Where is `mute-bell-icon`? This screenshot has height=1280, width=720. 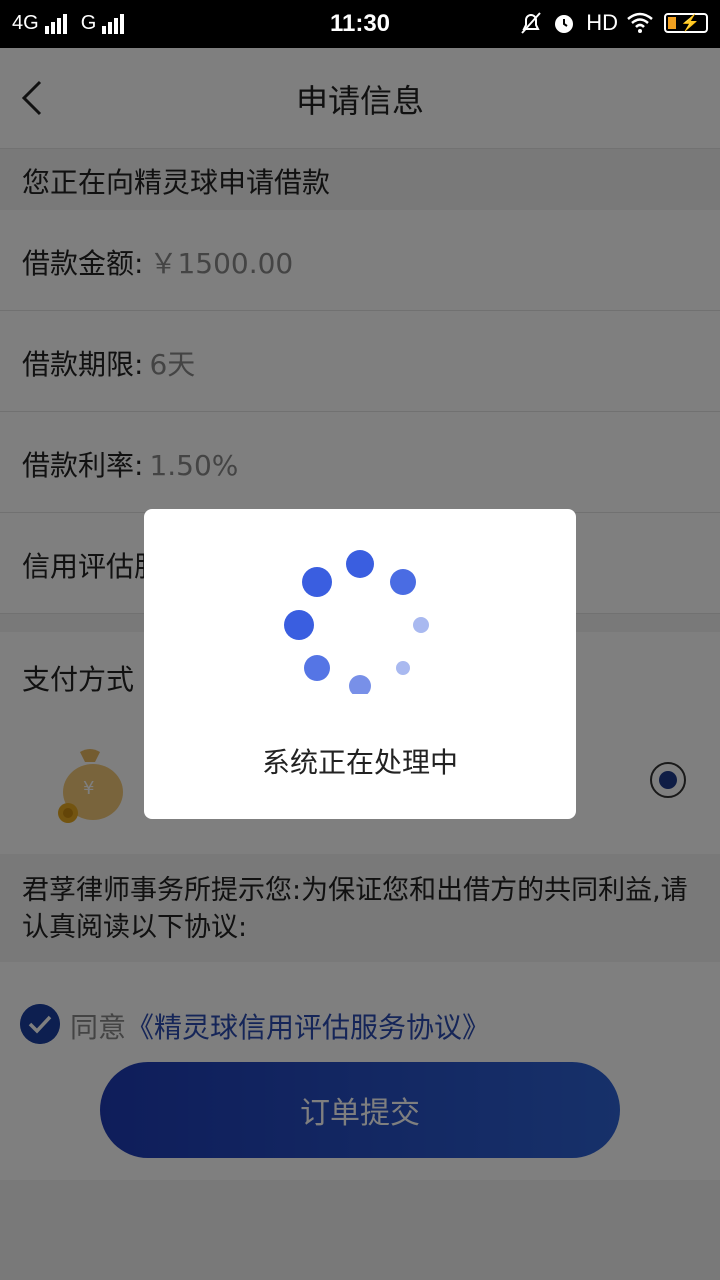 mute-bell-icon is located at coordinates (531, 23).